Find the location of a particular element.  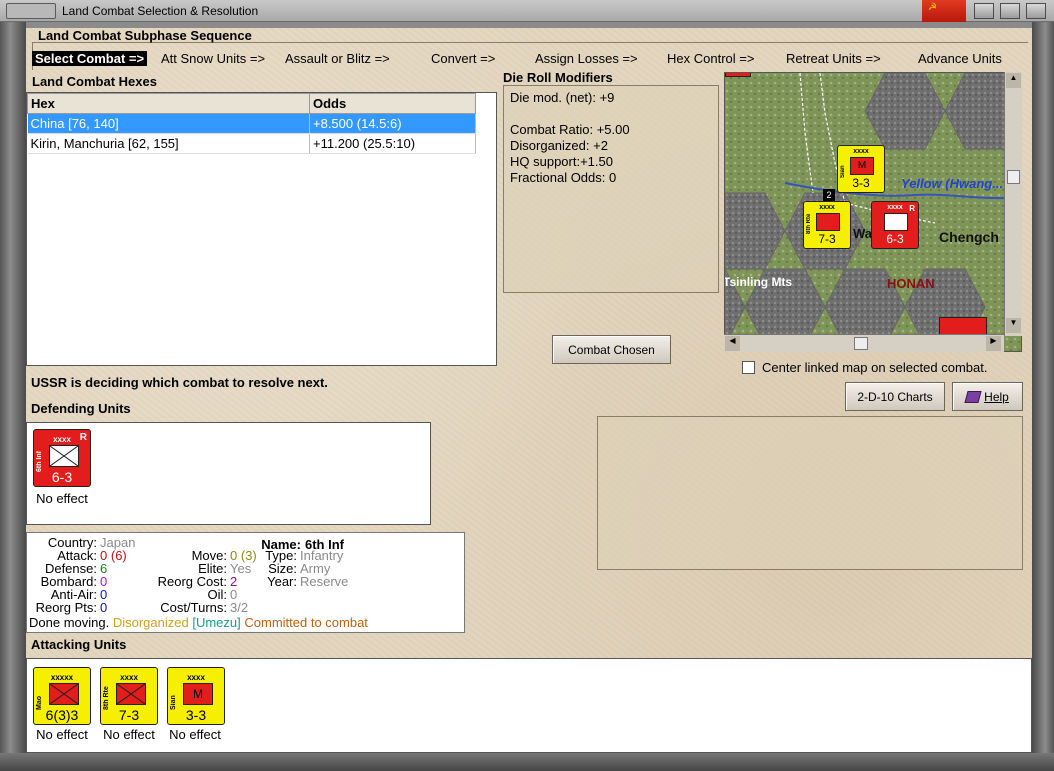

drm-line: Die mod. (net): +9 is located at coordinates (562, 97).